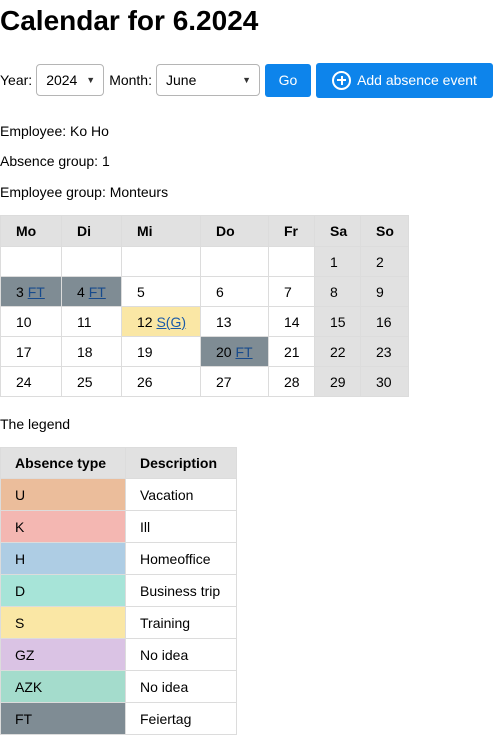 This screenshot has height=738, width=494. I want to click on legend-description-cell: Homeoffice, so click(181, 558).